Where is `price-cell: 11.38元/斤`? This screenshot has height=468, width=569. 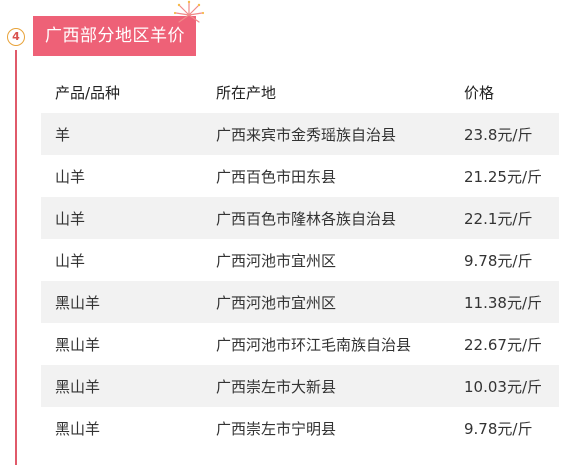 price-cell: 11.38元/斤 is located at coordinates (503, 302).